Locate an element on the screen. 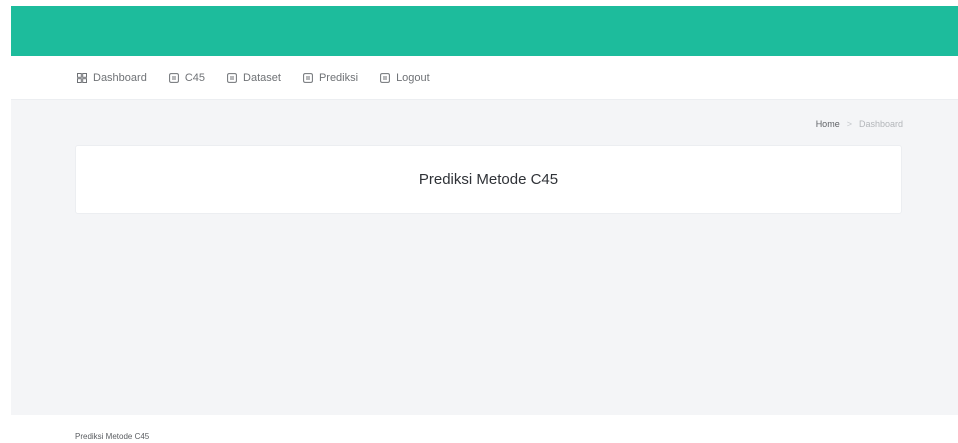 The image size is (958, 443). nav-item-label: Dataset is located at coordinates (262, 78).